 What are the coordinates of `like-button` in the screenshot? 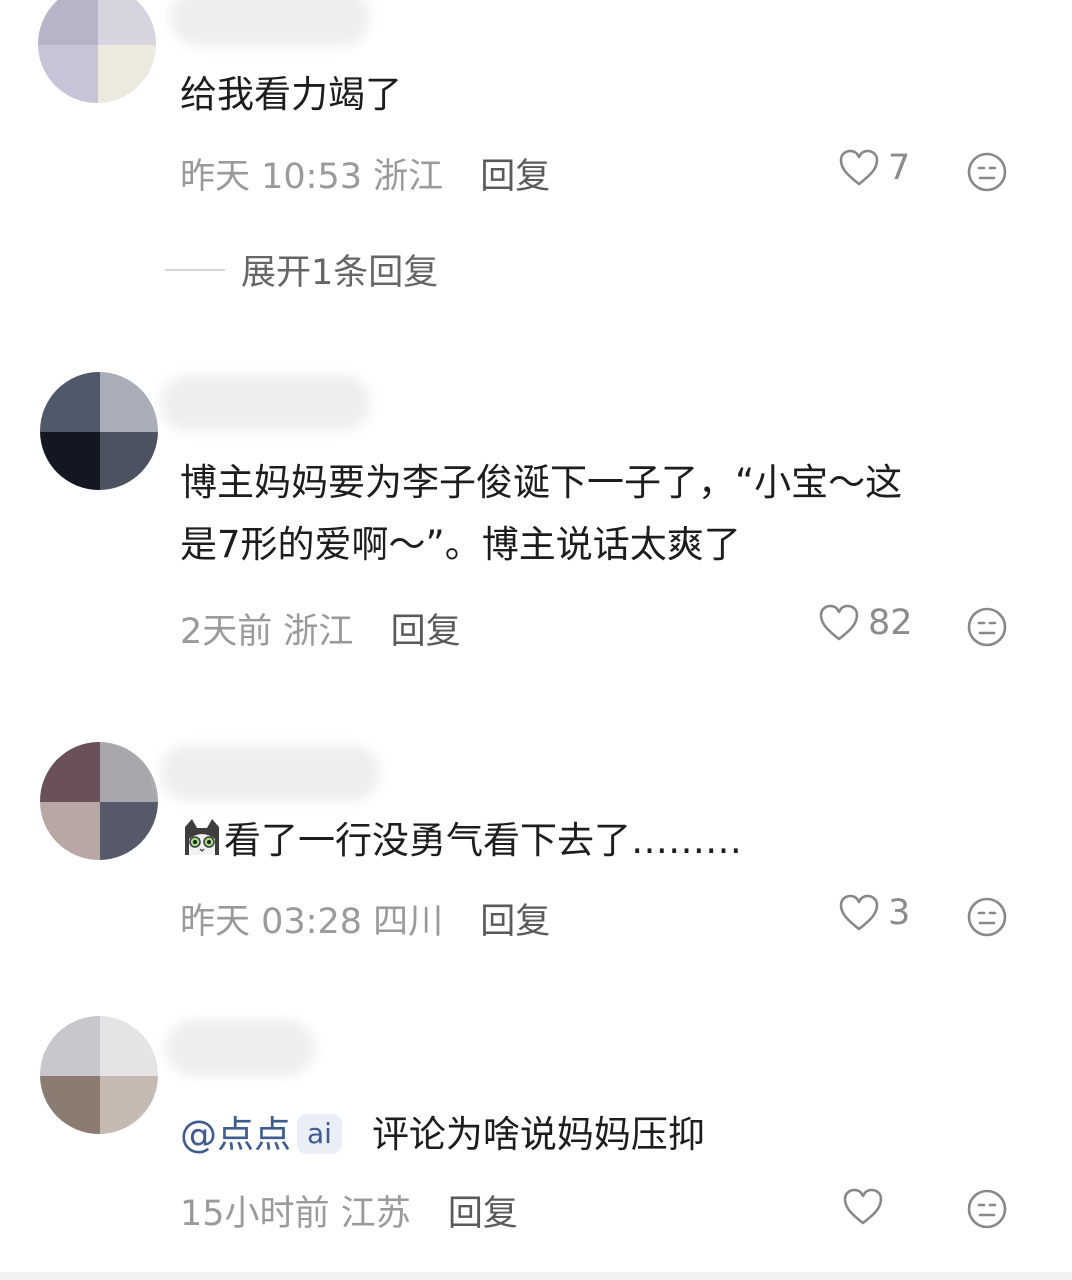 It's located at (863, 1207).